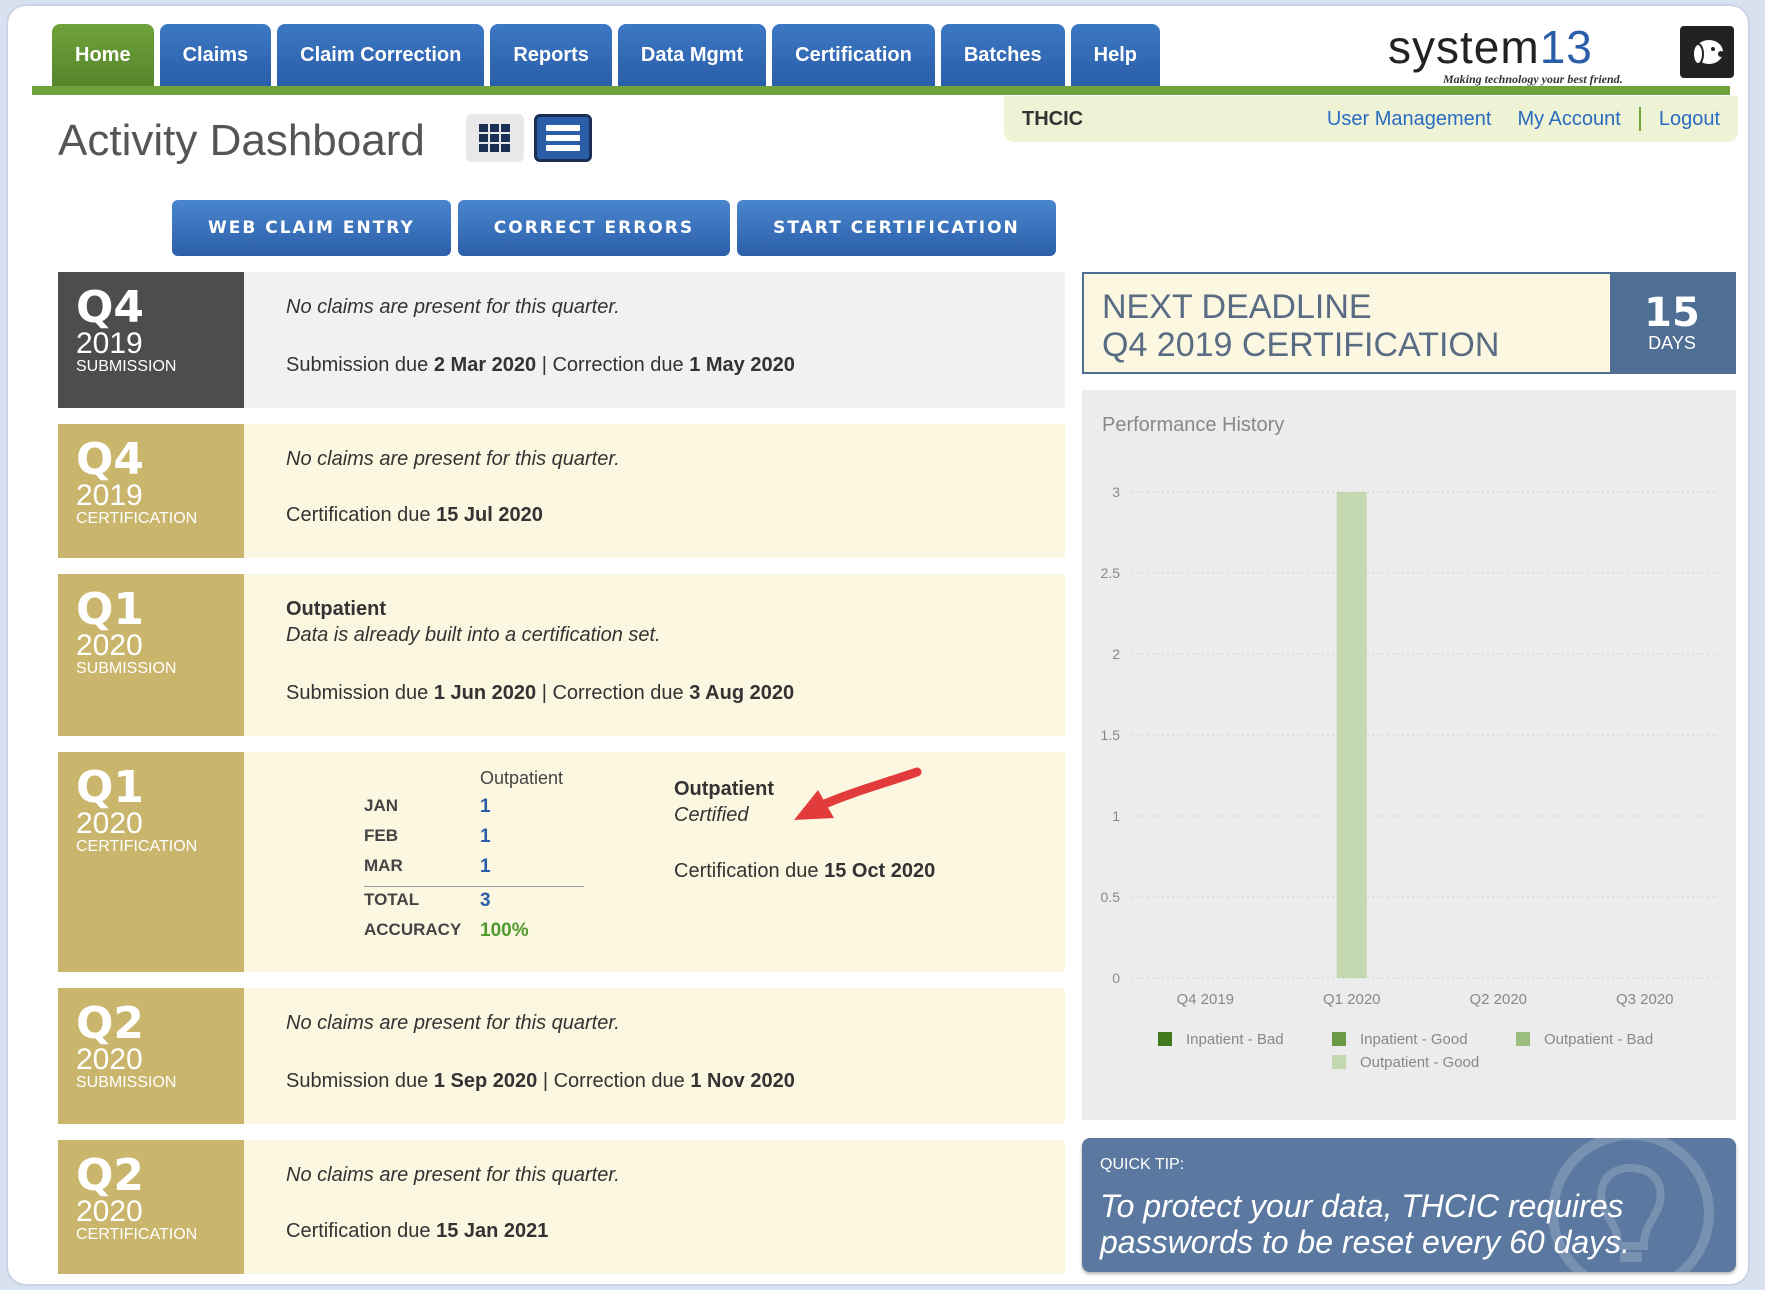  What do you see at coordinates (1414, 1039) in the screenshot?
I see `legend-label: Inpatient - Good` at bounding box center [1414, 1039].